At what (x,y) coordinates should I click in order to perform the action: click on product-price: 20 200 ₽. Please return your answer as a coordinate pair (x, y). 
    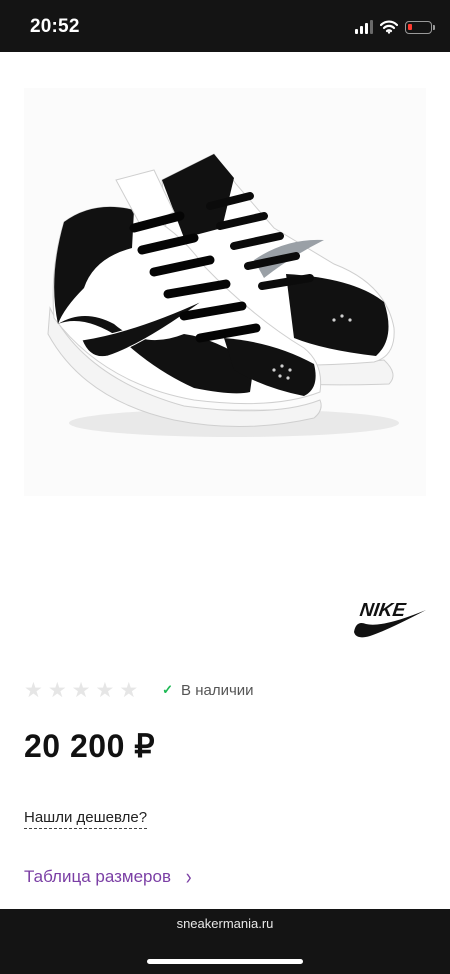
    Looking at the image, I should click on (90, 746).